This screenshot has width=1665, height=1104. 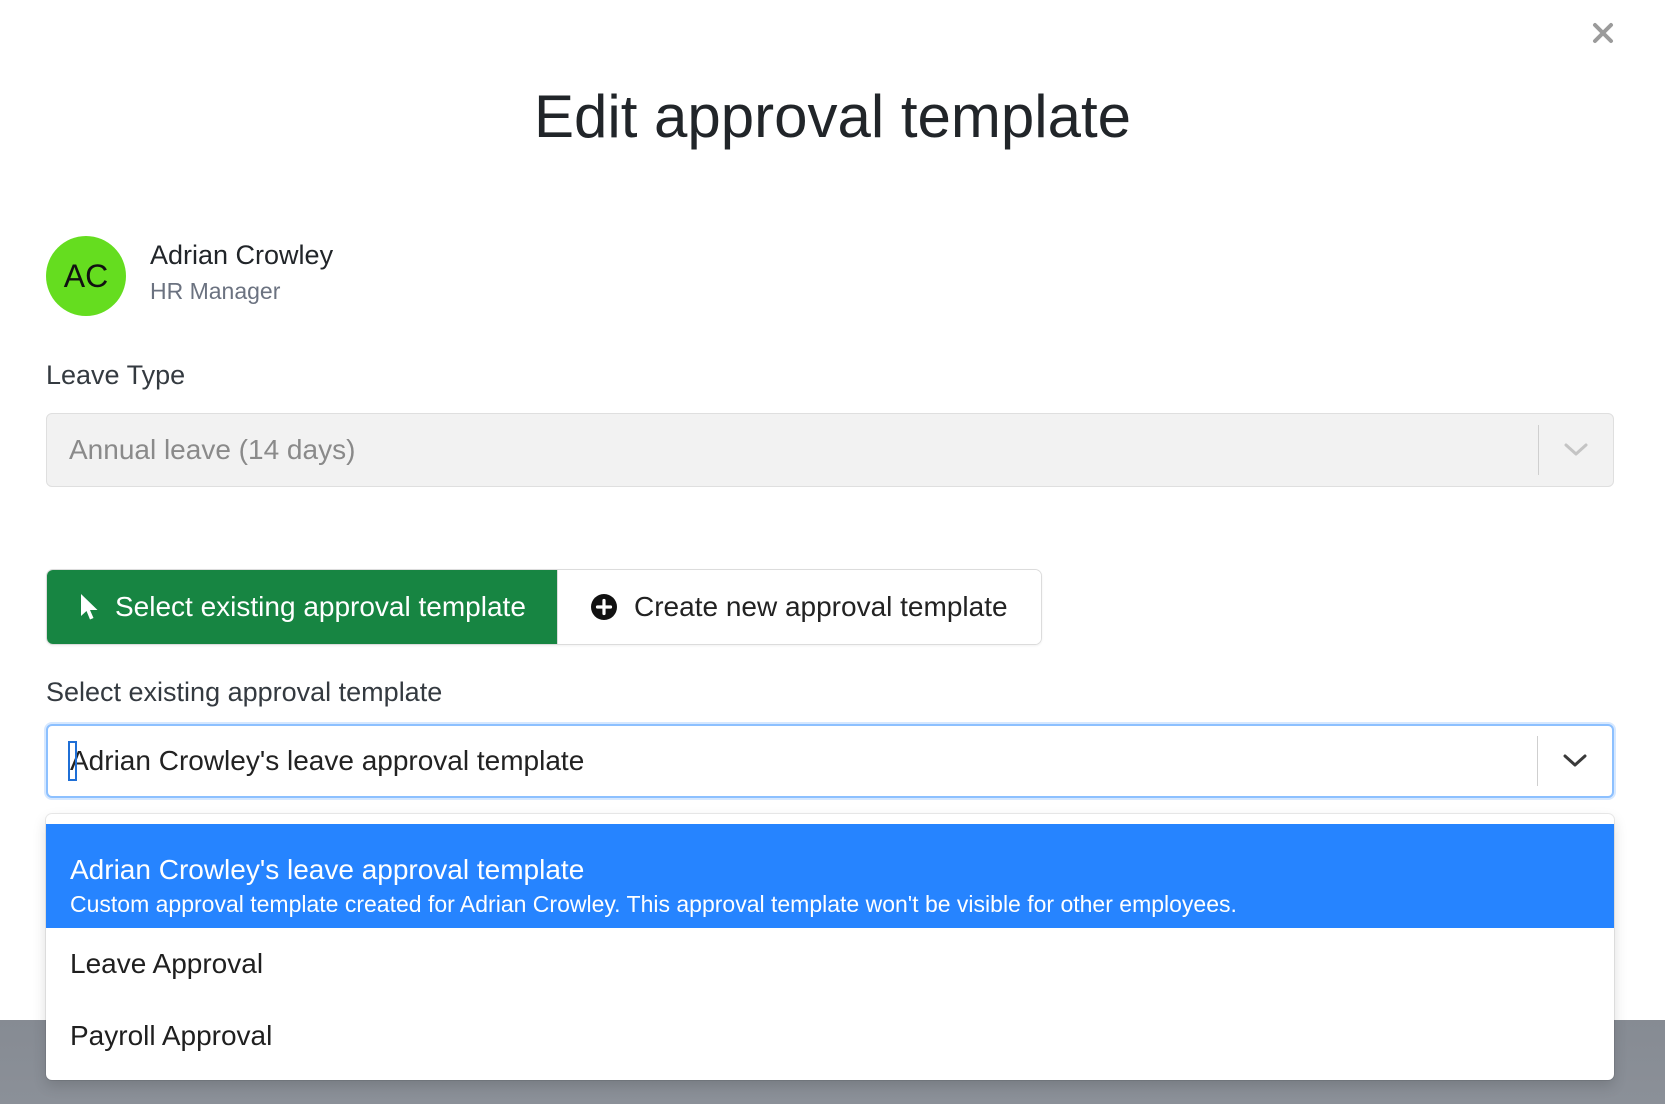 What do you see at coordinates (171, 1035) in the screenshot?
I see `option-title: Payroll Approval` at bounding box center [171, 1035].